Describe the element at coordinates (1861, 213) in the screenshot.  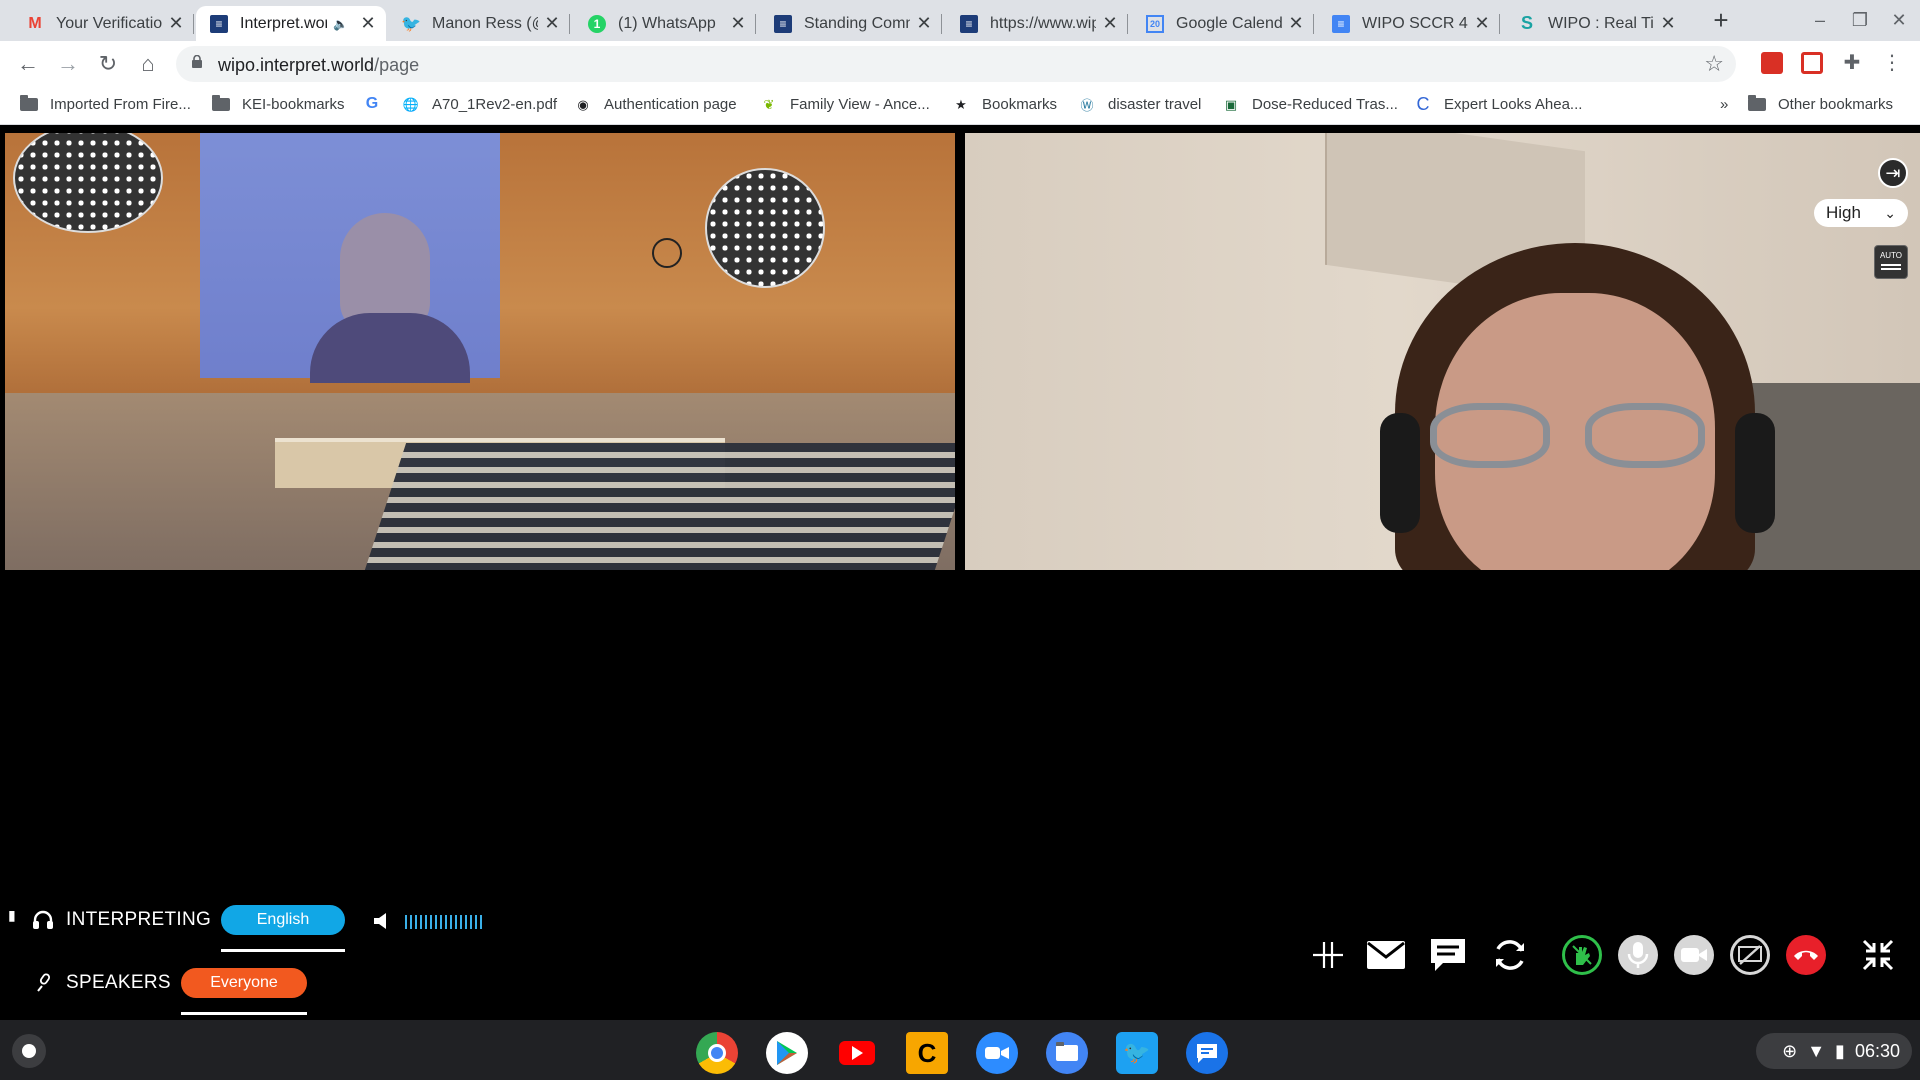
I see `quality-select: High ⌄` at that location.